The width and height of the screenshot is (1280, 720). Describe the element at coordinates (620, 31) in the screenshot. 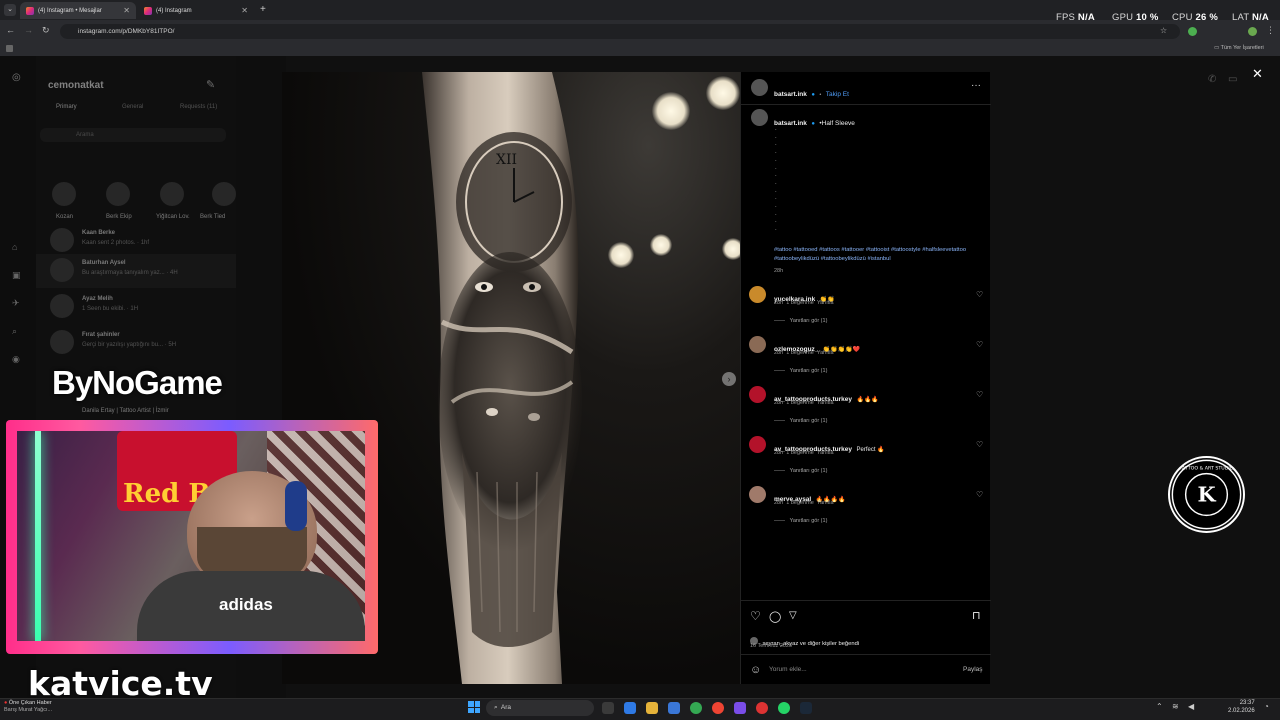

I see `address-bar: instagram.com/p/DMKbY81ITPO/` at that location.